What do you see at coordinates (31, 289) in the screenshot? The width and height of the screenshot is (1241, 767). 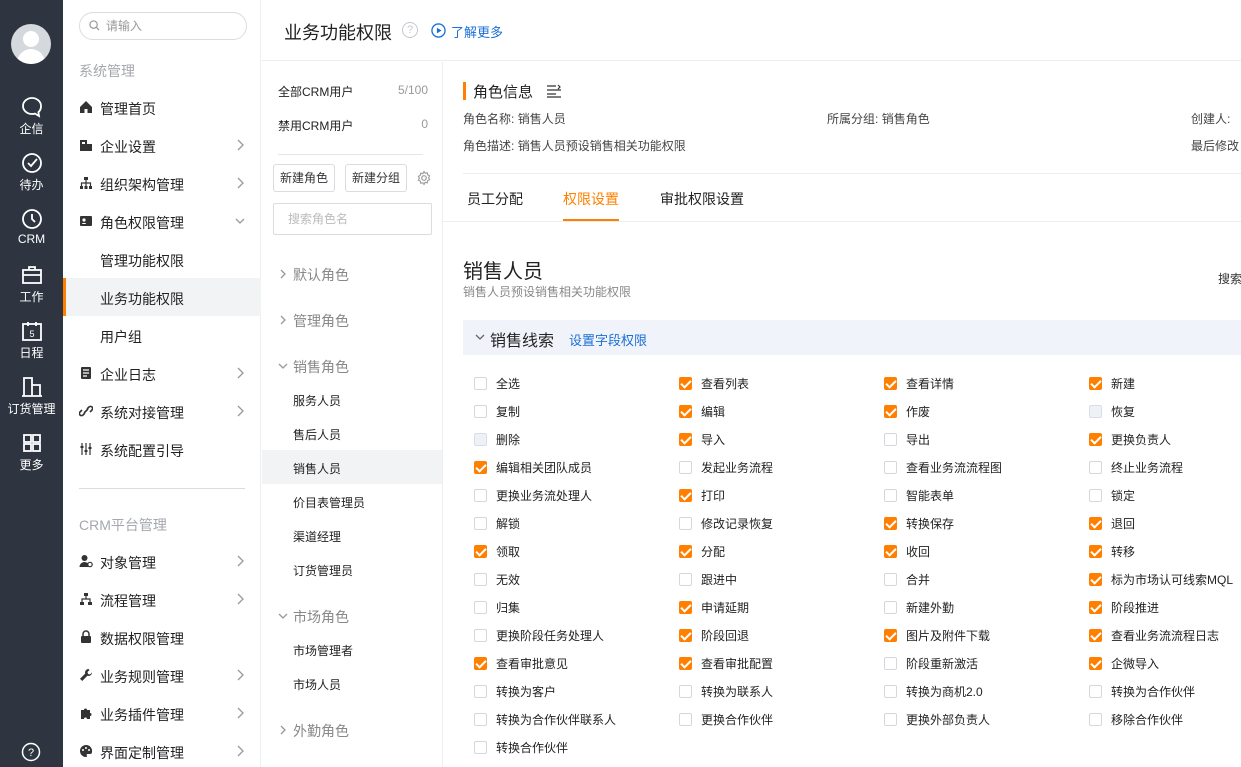 I see `rail-item-work: 工作` at bounding box center [31, 289].